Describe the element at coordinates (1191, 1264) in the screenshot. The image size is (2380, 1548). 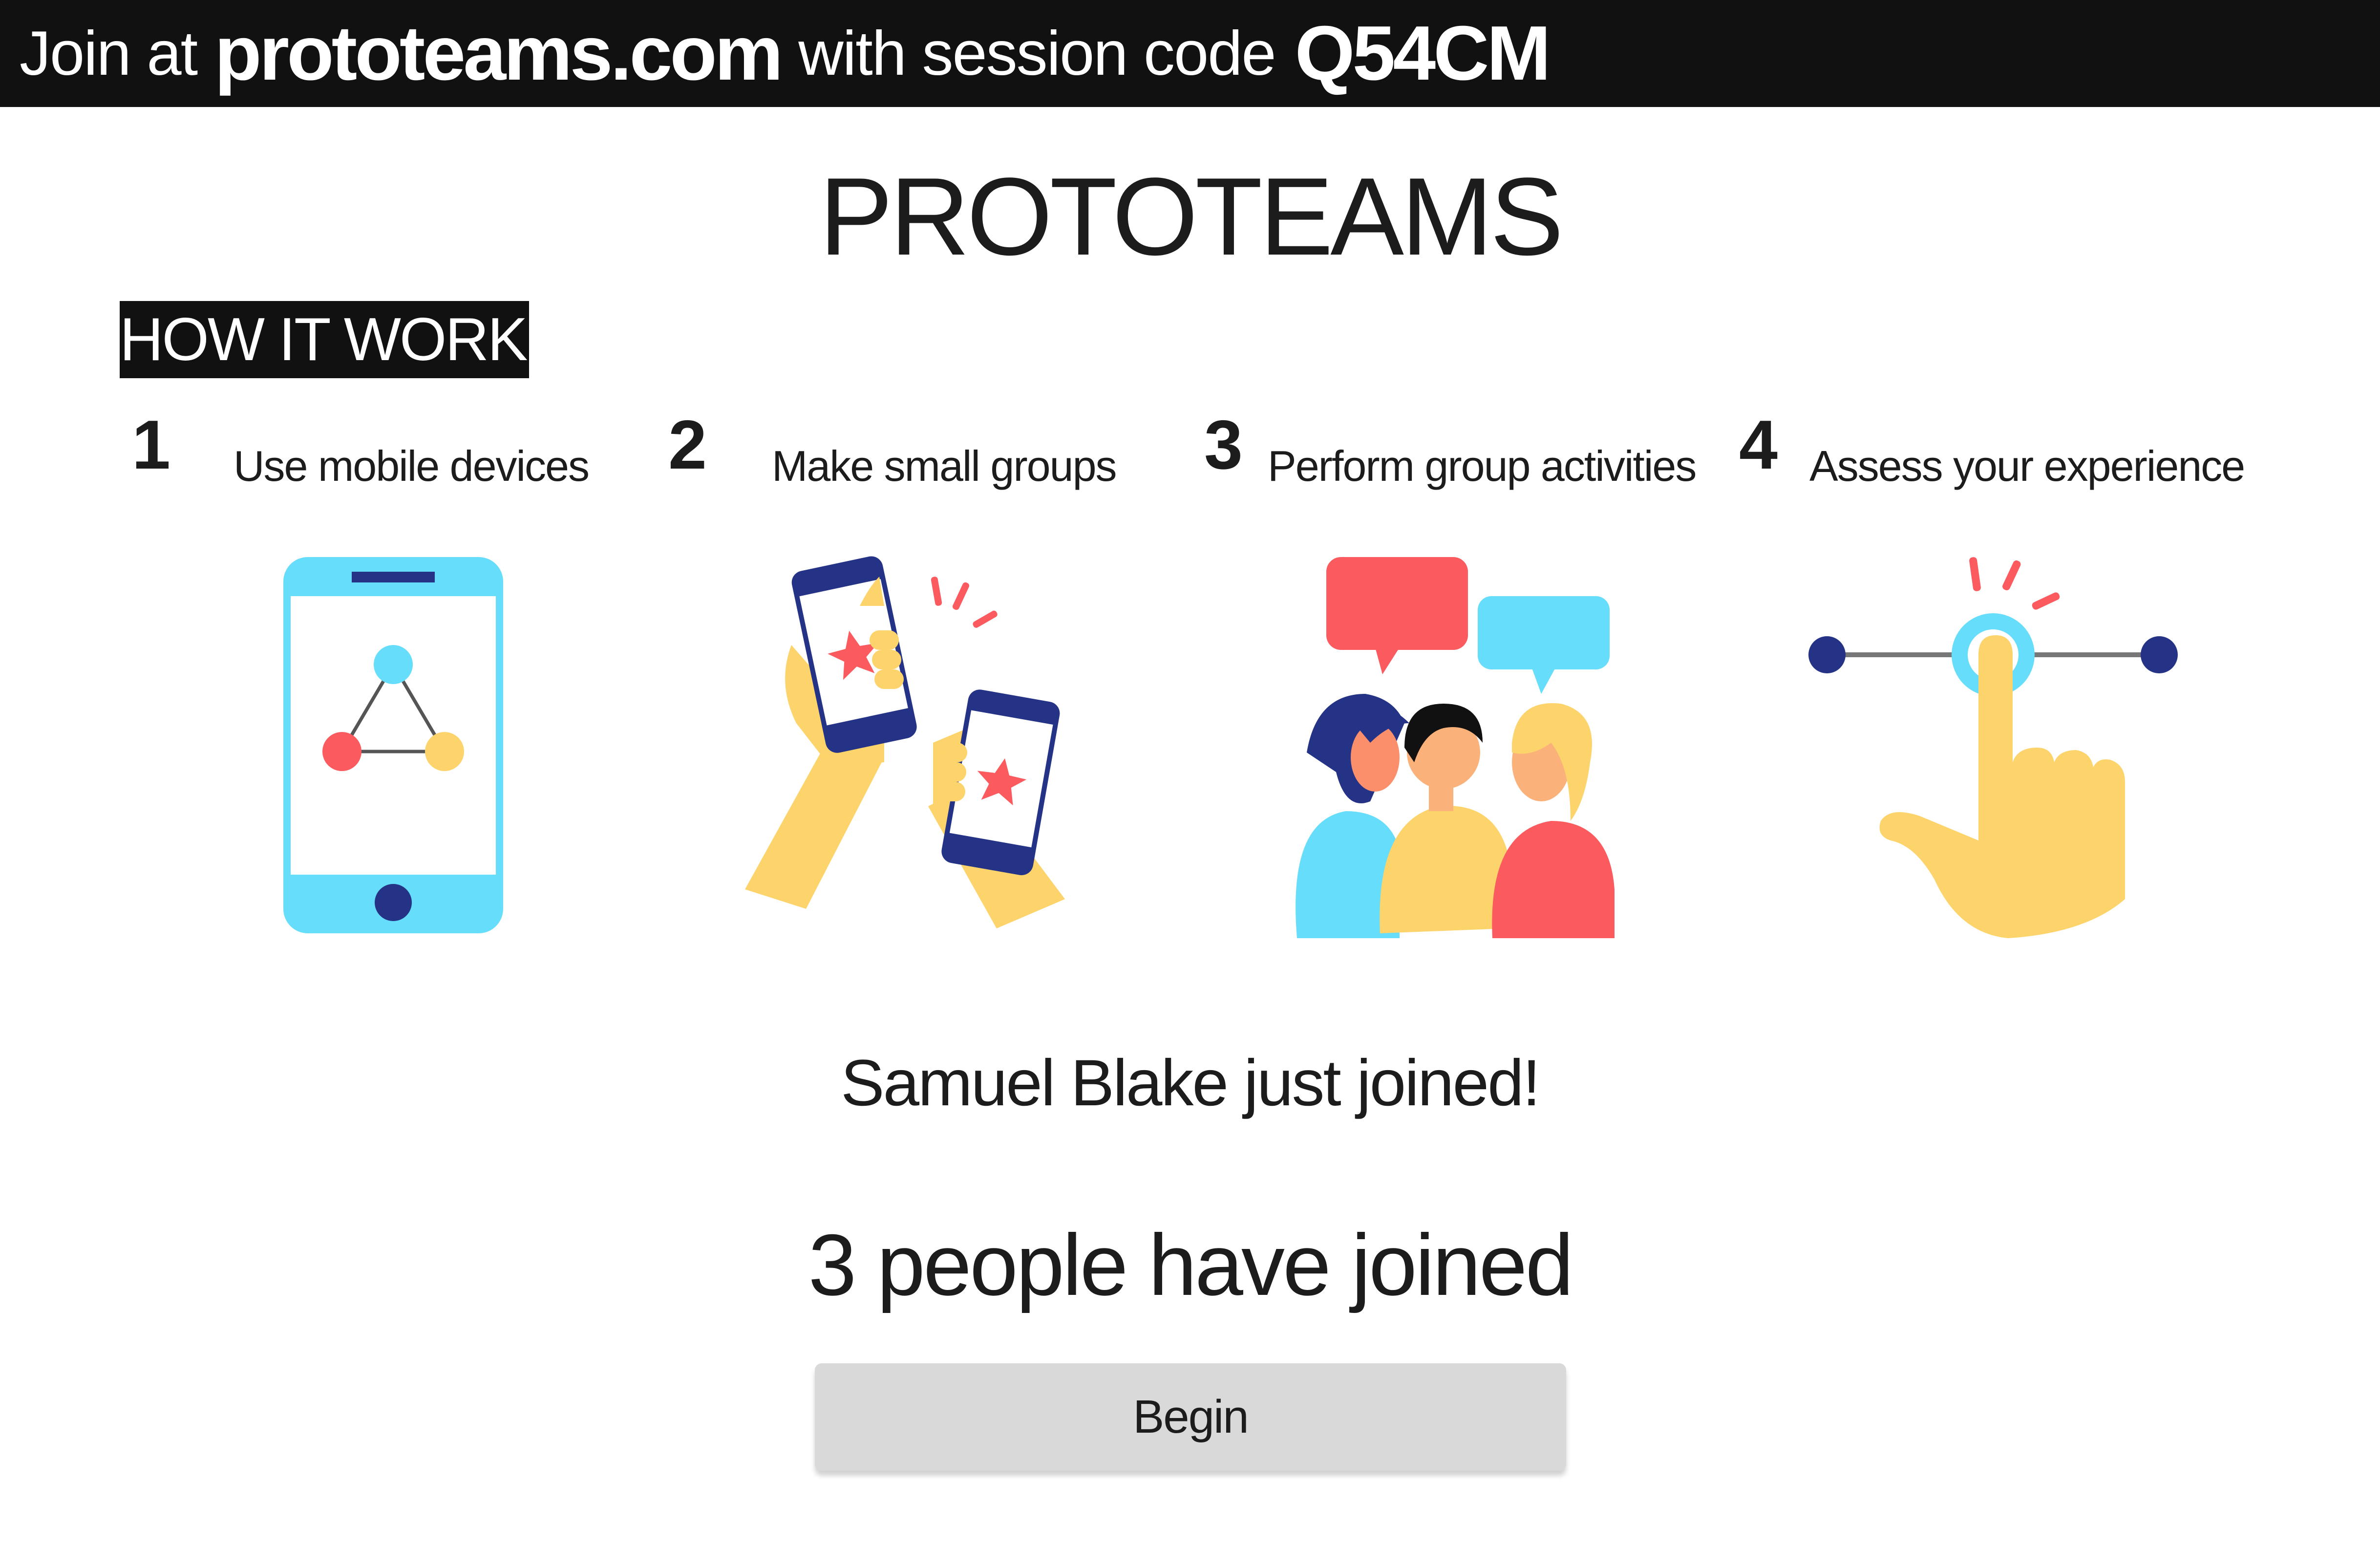
I see `joined-count: 3 people have joined` at that location.